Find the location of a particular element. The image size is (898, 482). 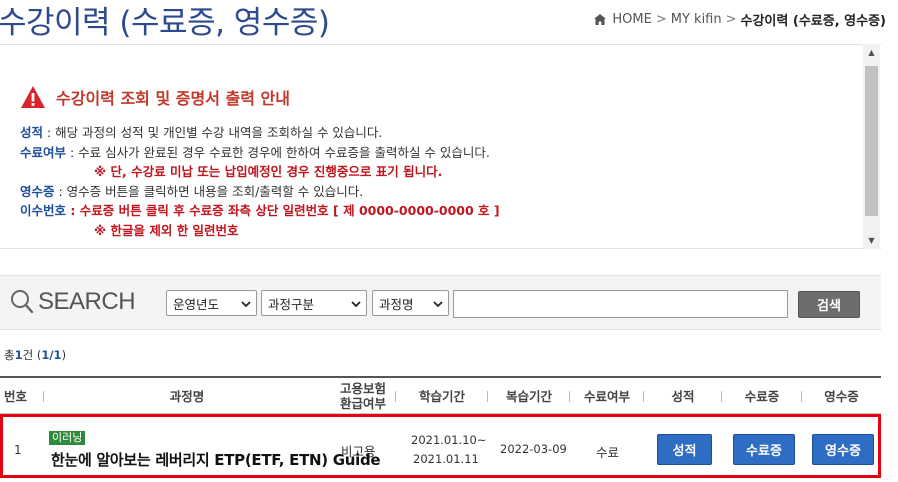

course-type-badge: 이러닝 is located at coordinates (67, 438).